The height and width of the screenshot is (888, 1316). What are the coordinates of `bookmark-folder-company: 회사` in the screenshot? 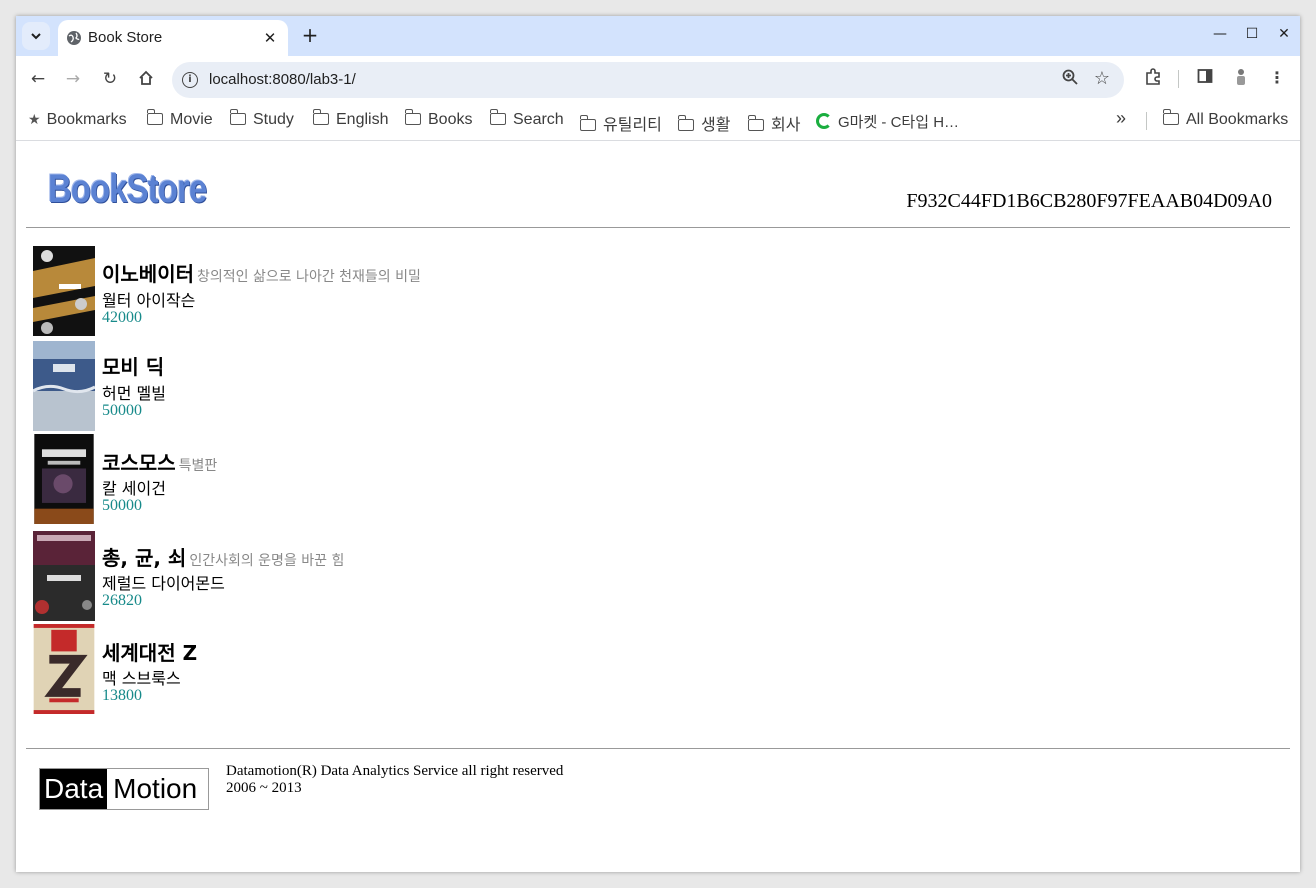 It's located at (773, 123).